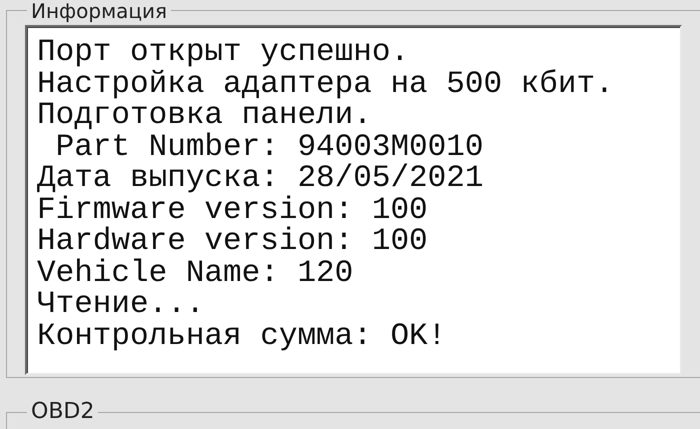 This screenshot has width=700, height=429. Describe the element at coordinates (195, 273) in the screenshot. I see `log-line: Vehicle Name: 120` at that location.